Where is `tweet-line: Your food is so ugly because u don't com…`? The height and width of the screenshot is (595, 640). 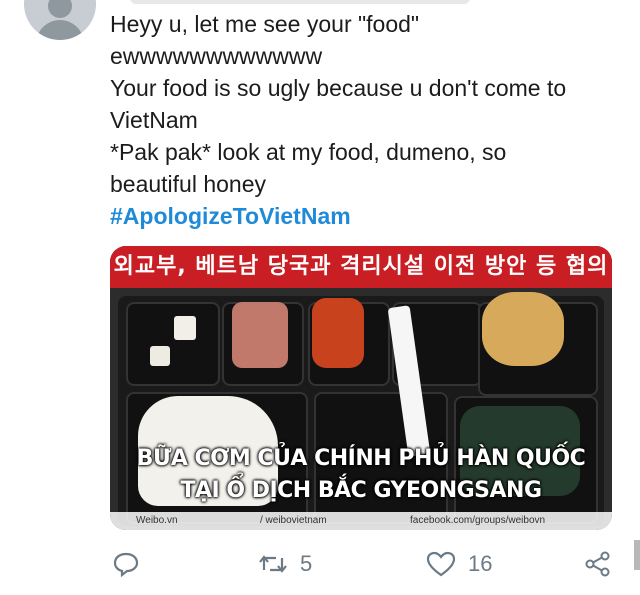 tweet-line: Your food is so ugly because u don't com… is located at coordinates (338, 88).